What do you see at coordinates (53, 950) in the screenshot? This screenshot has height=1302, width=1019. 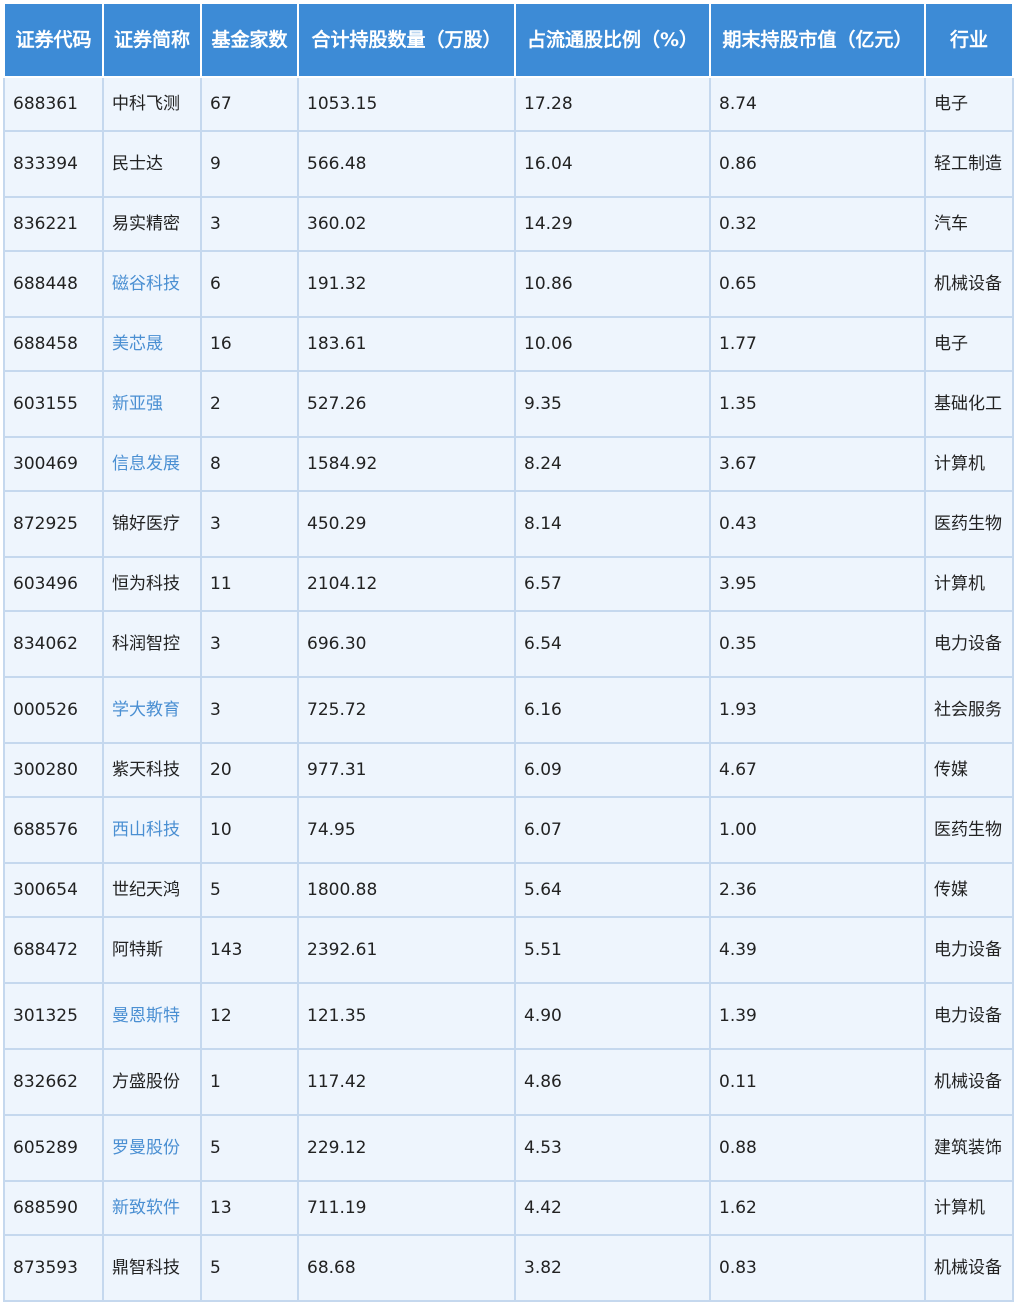 I see `cell-security-code: 688472` at bounding box center [53, 950].